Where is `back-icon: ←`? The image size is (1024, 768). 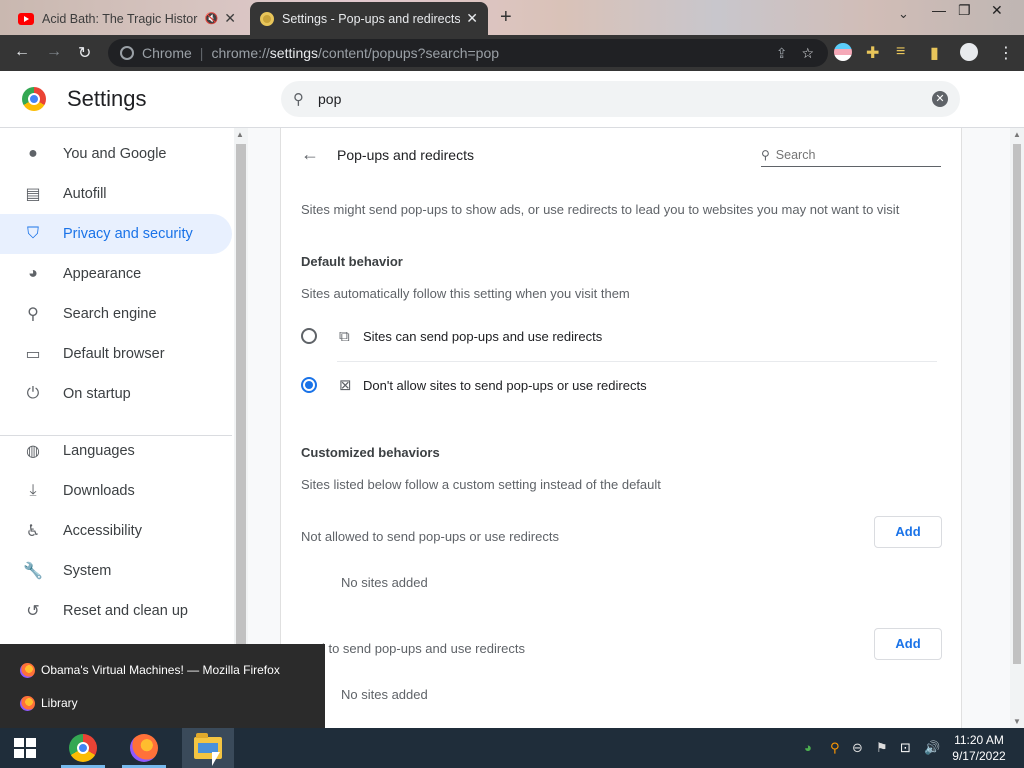
back-icon: ← is located at coordinates (22, 52).